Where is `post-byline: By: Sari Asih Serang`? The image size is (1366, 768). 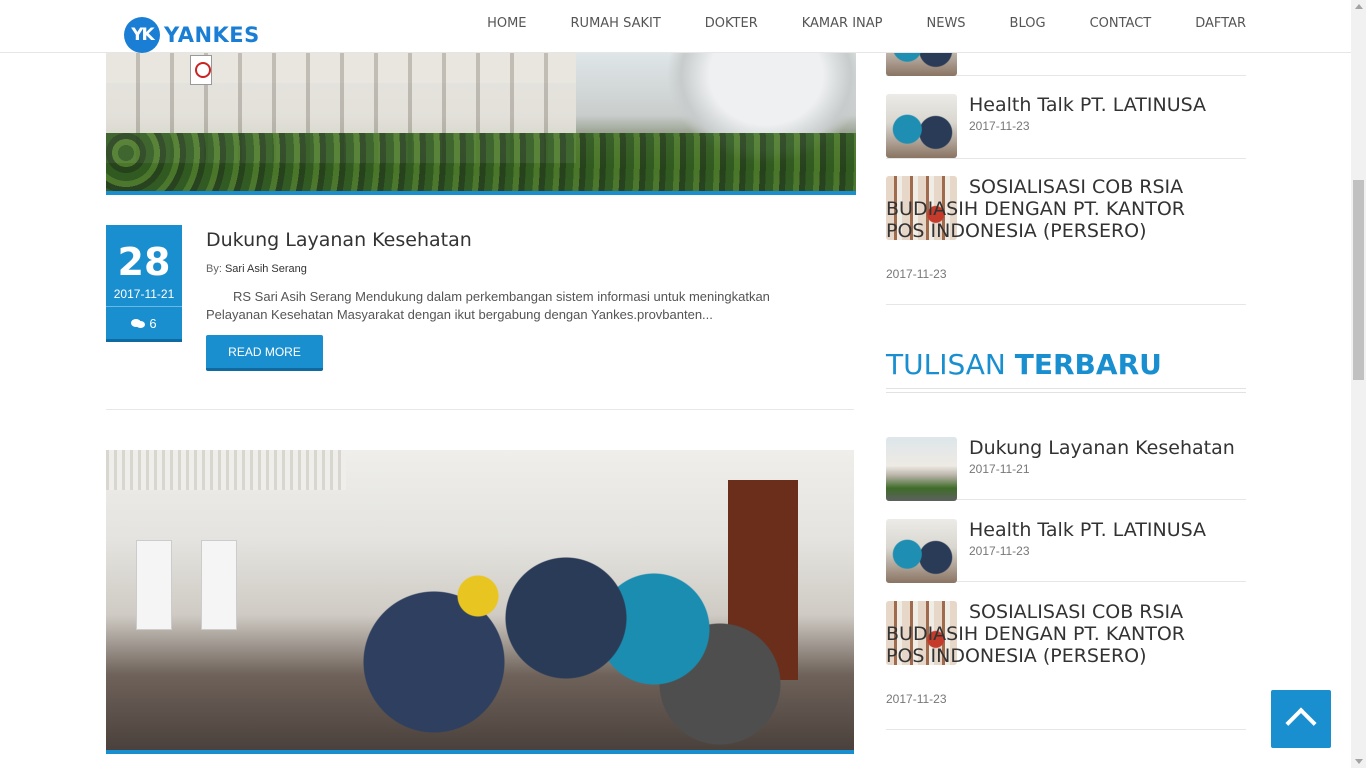 post-byline: By: Sari Asih Serang is located at coordinates (256, 269).